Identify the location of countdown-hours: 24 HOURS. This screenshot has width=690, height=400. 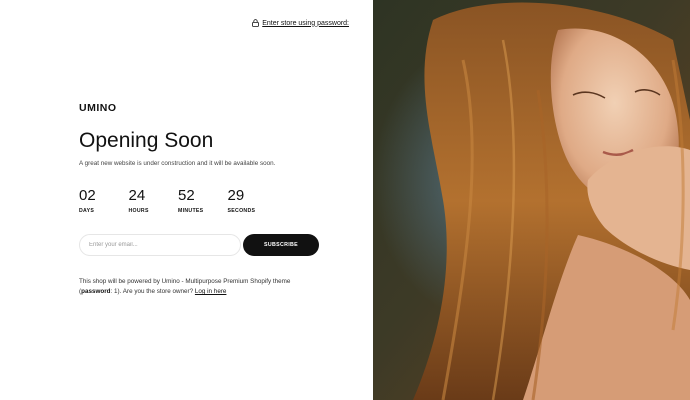
(154, 200).